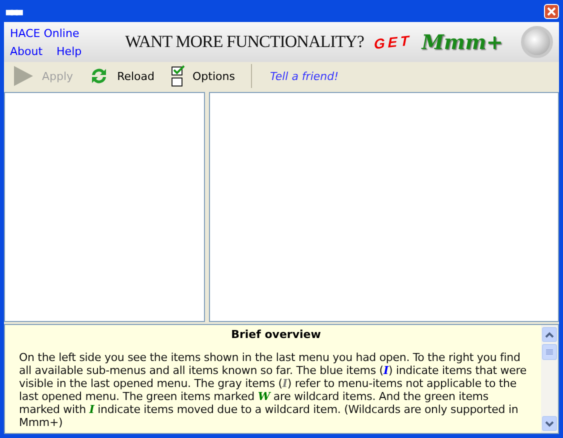  What do you see at coordinates (202, 76) in the screenshot?
I see `toolbar-button: Options` at bounding box center [202, 76].